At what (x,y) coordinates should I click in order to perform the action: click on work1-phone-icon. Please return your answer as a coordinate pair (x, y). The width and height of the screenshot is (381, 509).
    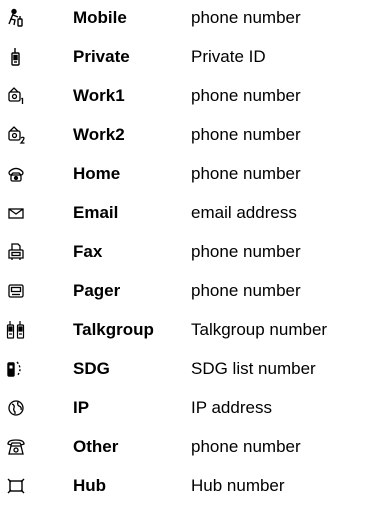
    Looking at the image, I should click on (16, 96).